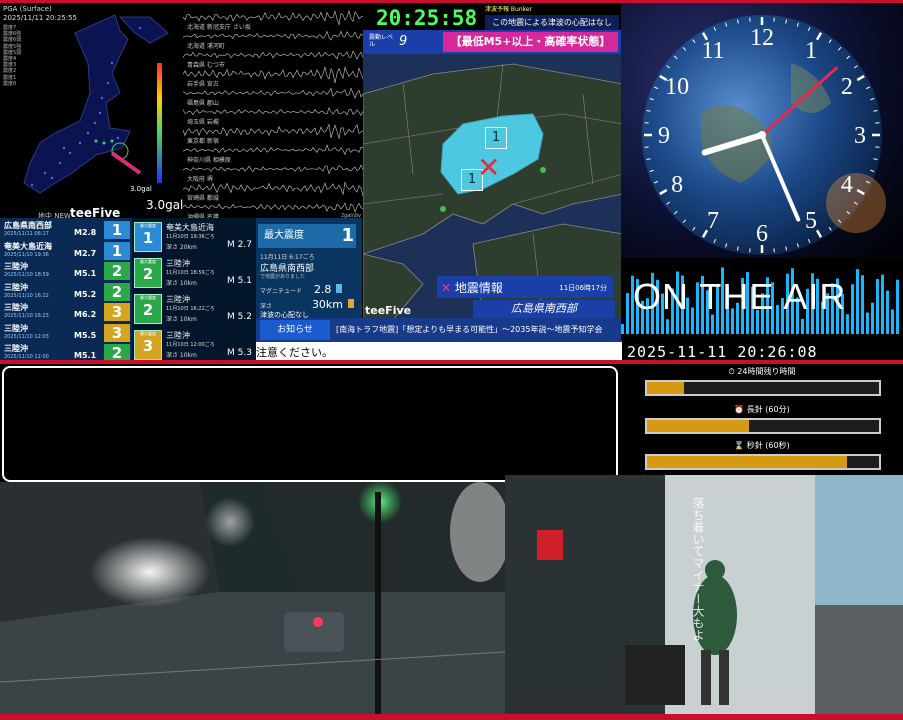 The image size is (903, 720). What do you see at coordinates (713, 221) in the screenshot?
I see `clock-number: 7` at bounding box center [713, 221].